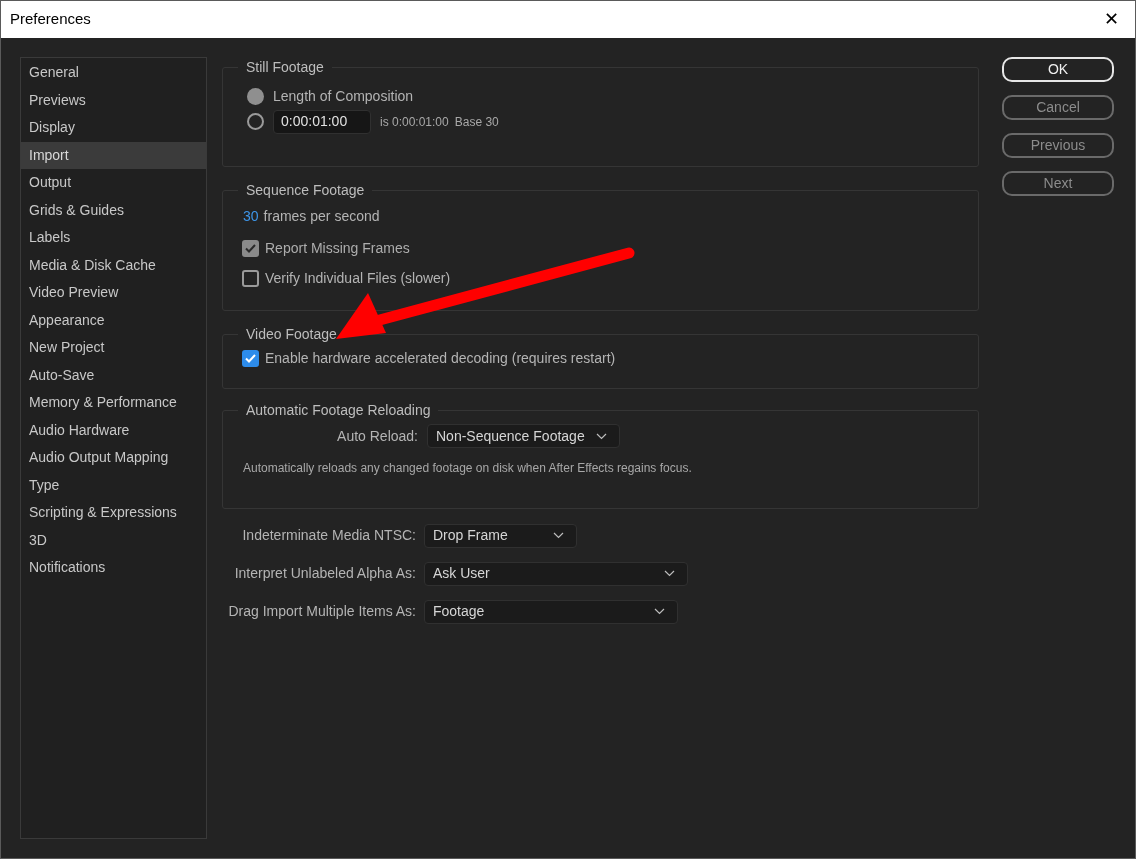 The height and width of the screenshot is (859, 1136). What do you see at coordinates (556, 573) in the screenshot?
I see `dropdown: Ask User` at bounding box center [556, 573].